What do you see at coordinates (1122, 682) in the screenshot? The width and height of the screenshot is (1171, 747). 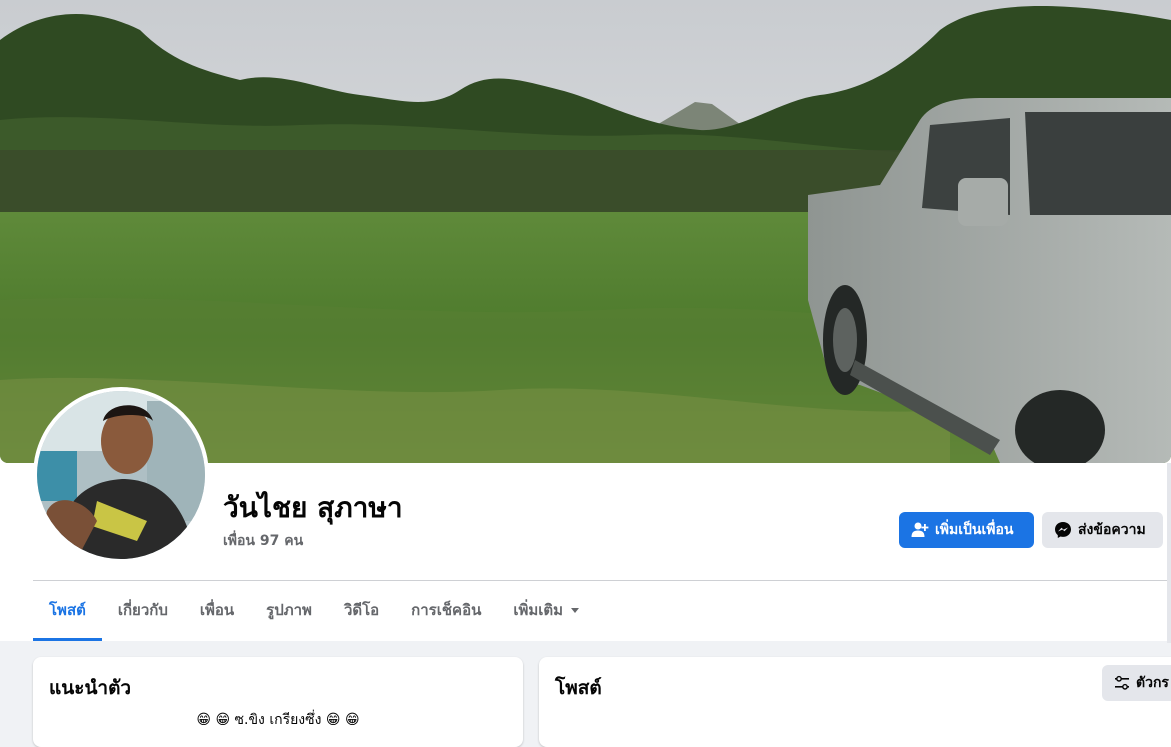 I see `filter-sliders-icon` at bounding box center [1122, 682].